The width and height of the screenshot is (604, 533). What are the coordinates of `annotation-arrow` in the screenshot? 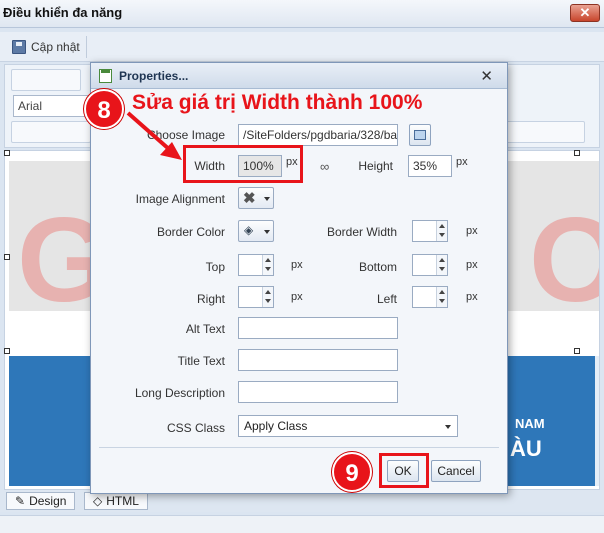 It's located at (154, 135).